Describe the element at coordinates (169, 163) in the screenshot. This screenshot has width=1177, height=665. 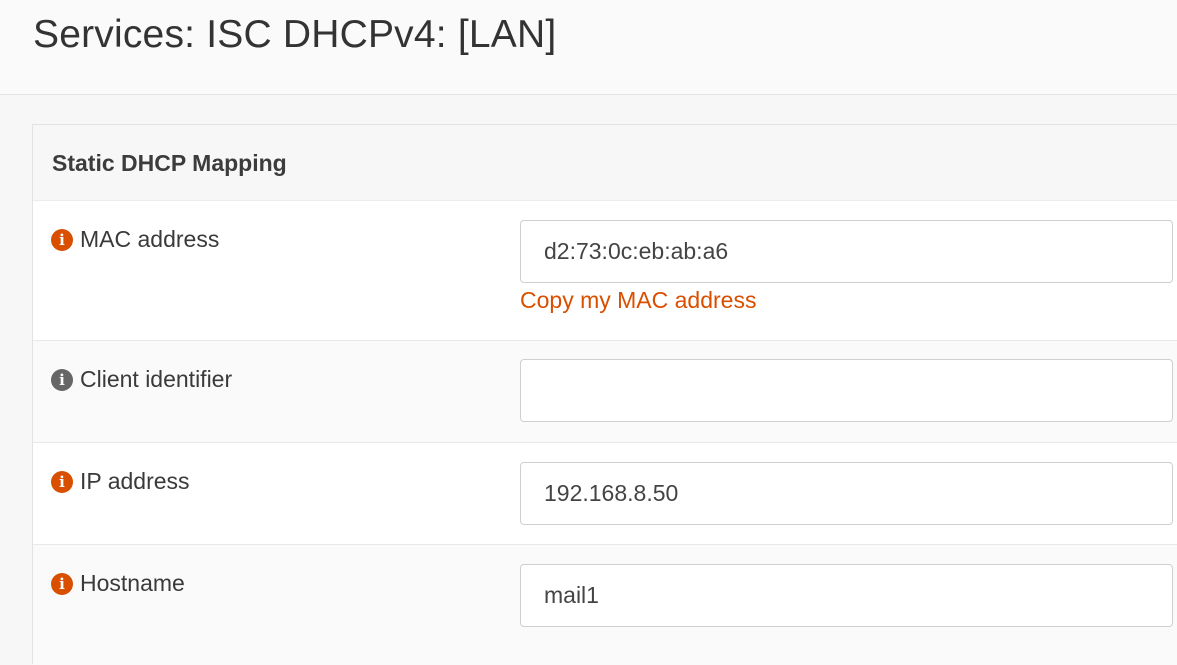
I see `panel-title: Static DHCP Mapping` at that location.